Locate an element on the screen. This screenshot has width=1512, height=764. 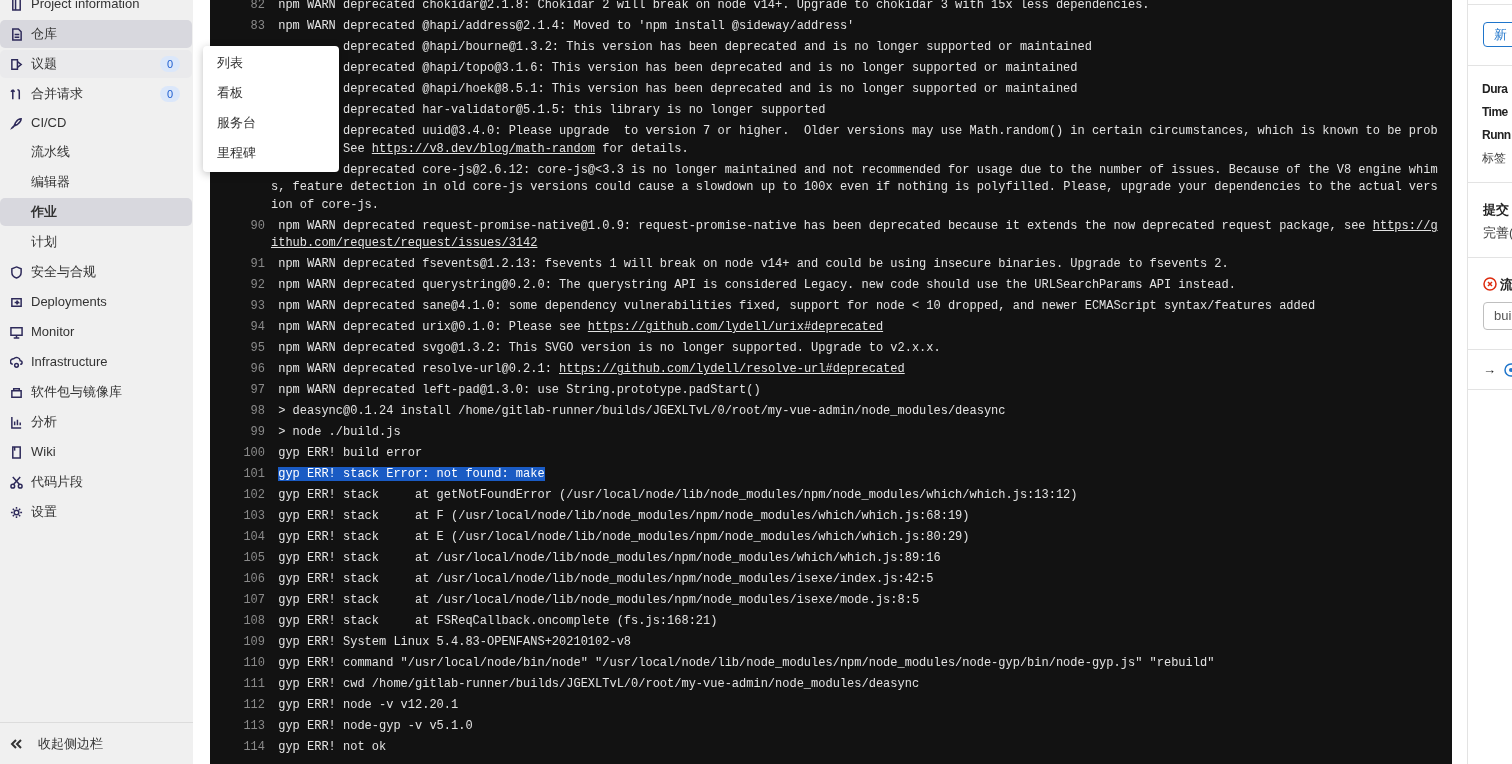
line-number: 113 is located at coordinates (254, 726).